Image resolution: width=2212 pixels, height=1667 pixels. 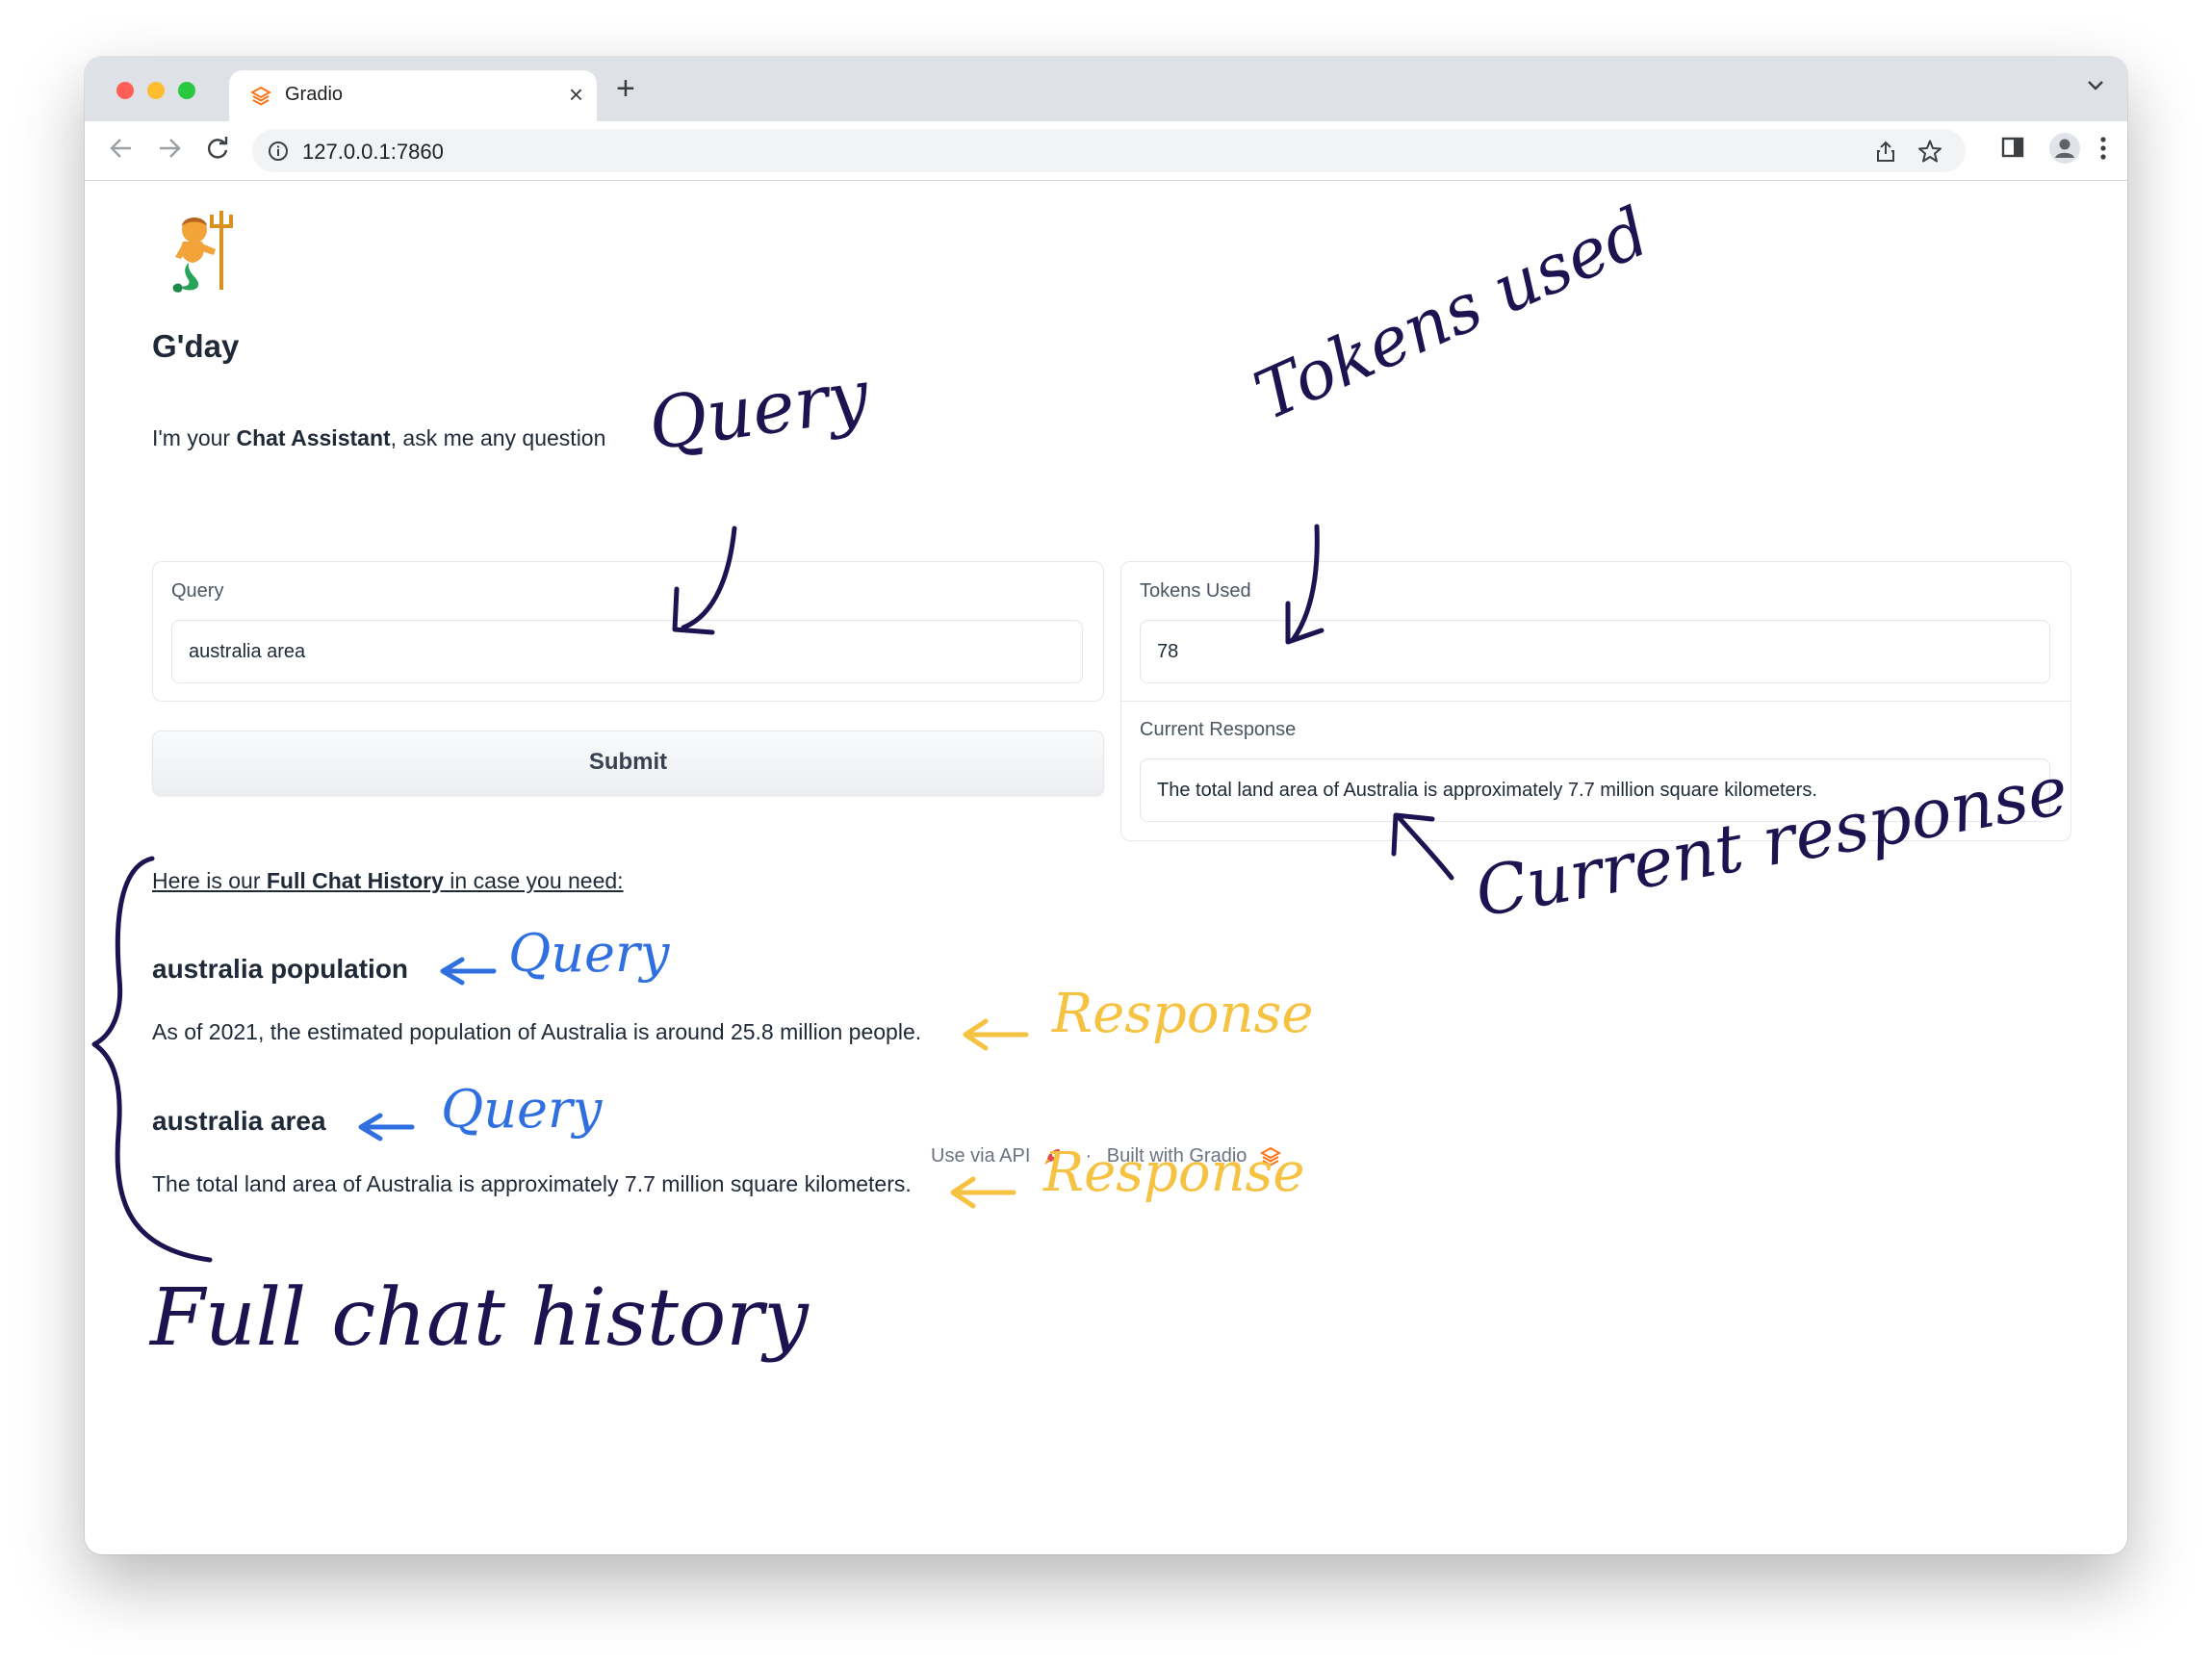 I want to click on annotation-full-chat-history: Full chat history, so click(x=479, y=1318).